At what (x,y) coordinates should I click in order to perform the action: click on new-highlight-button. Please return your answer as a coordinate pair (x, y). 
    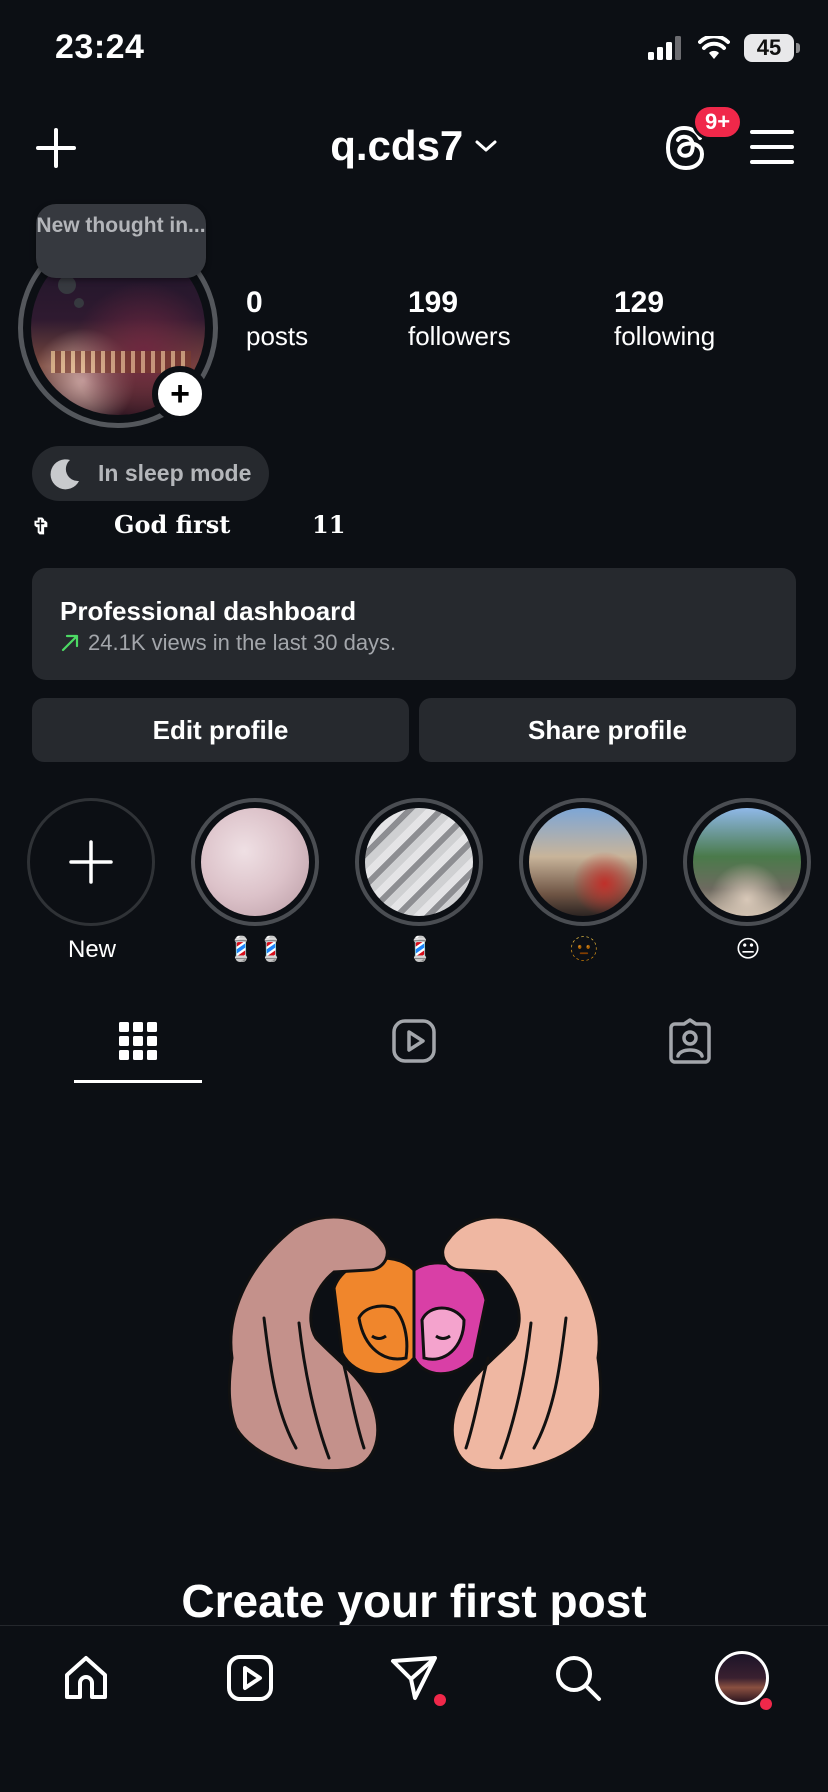
    Looking at the image, I should click on (91, 862).